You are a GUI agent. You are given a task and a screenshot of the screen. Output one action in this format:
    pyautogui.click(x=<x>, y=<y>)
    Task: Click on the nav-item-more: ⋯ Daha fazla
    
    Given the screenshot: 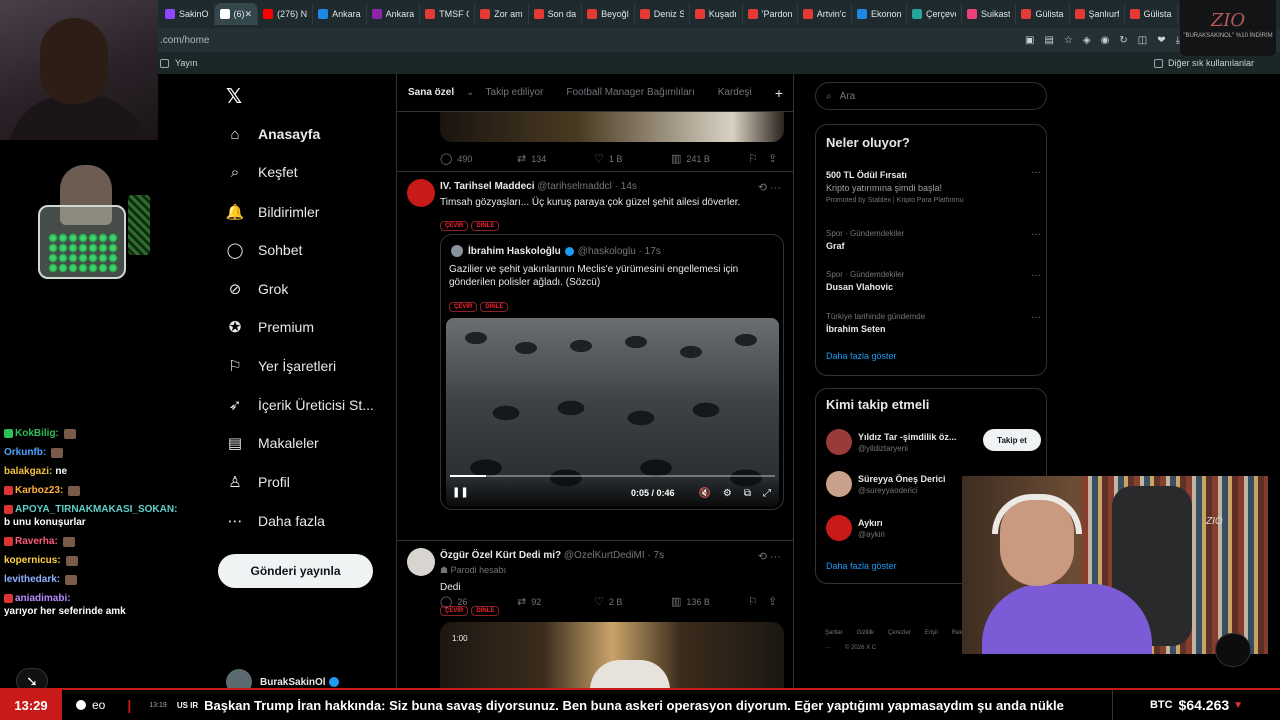 What is the action you would take?
    pyautogui.click(x=275, y=521)
    